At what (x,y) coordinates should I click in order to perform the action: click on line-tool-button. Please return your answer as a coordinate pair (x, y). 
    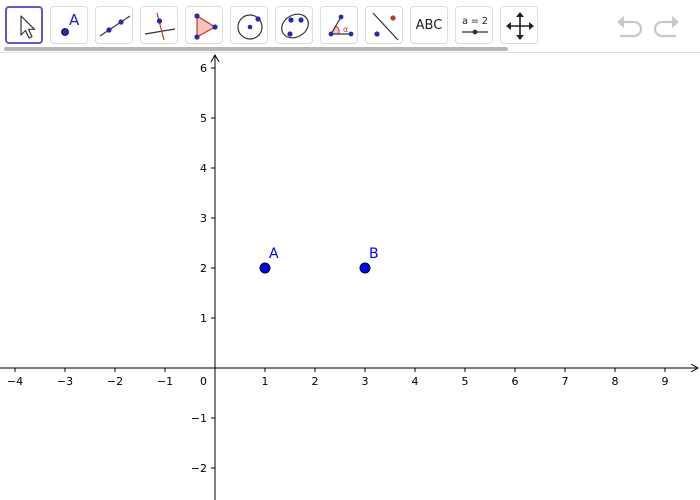
    Looking at the image, I should click on (114, 25).